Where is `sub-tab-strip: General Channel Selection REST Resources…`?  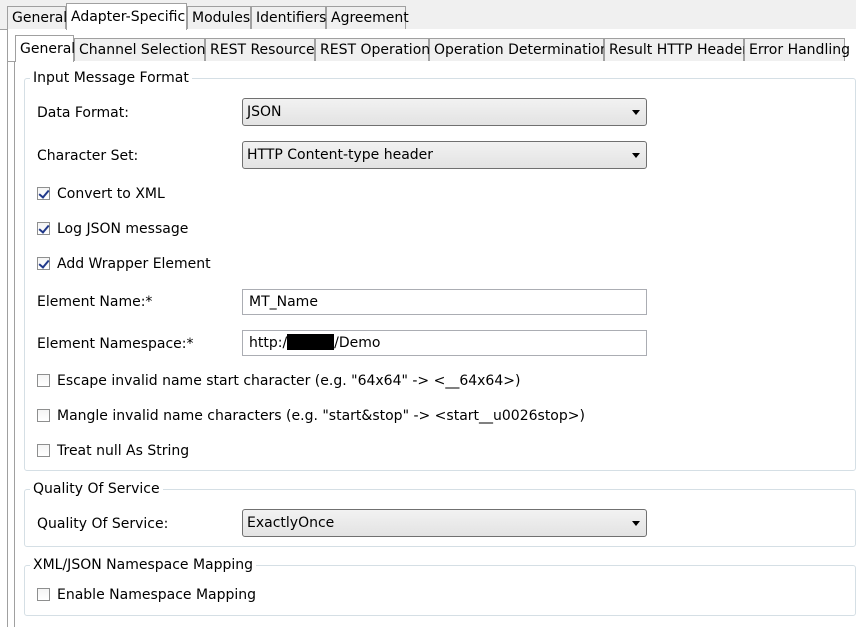
sub-tab-strip: General Channel Selection REST Resources… is located at coordinates (431, 47).